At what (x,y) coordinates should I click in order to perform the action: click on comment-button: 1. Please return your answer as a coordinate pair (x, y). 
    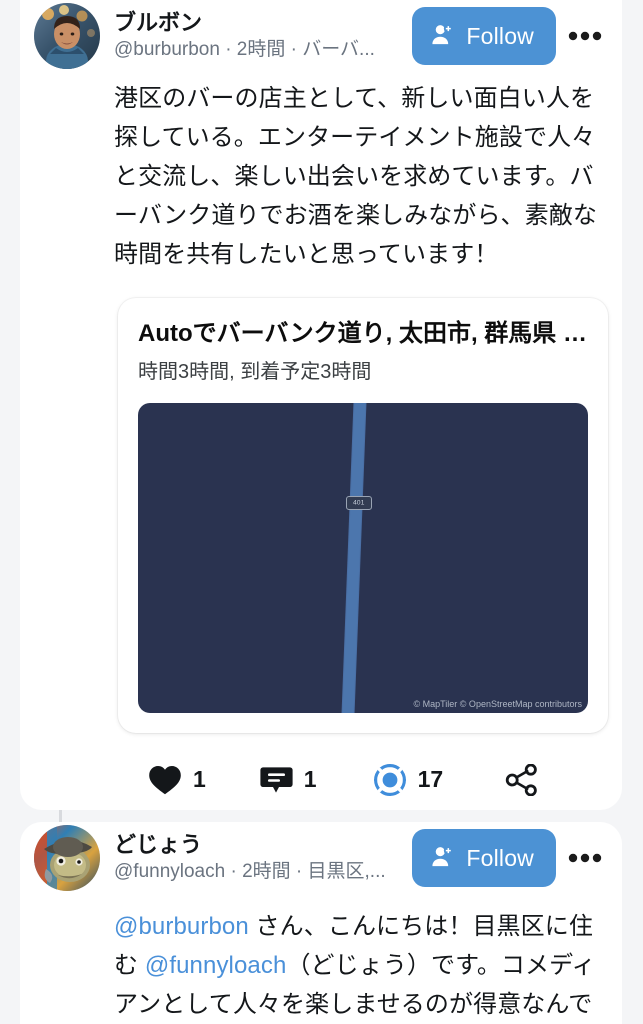
    Looking at the image, I should click on (288, 779).